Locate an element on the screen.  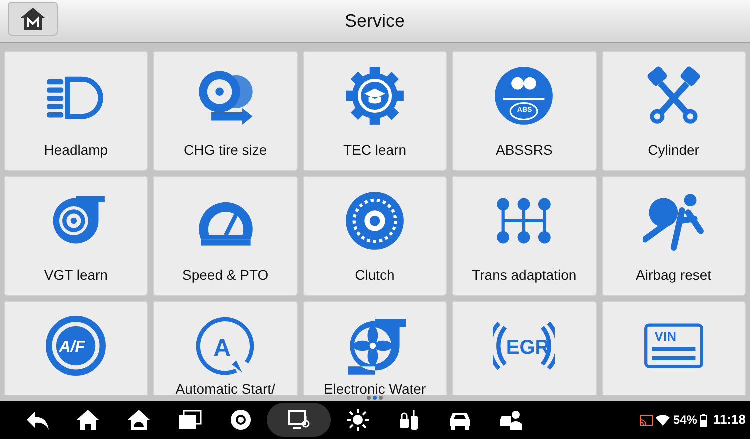
service-tile: Speed & PTO is located at coordinates (225, 236).